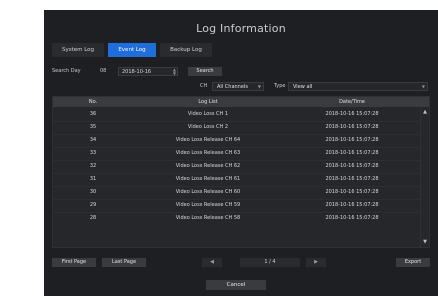 The height and width of the screenshot is (296, 438). I want to click on search-day-label: Search Day, so click(66, 71).